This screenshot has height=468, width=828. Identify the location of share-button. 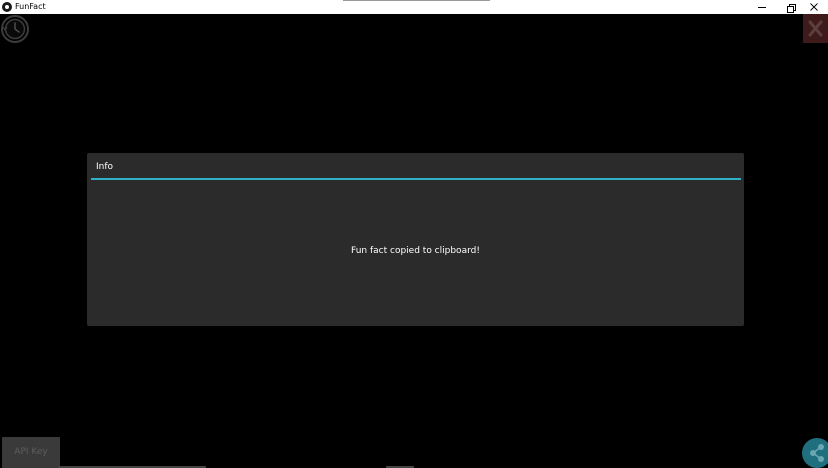
(815, 453).